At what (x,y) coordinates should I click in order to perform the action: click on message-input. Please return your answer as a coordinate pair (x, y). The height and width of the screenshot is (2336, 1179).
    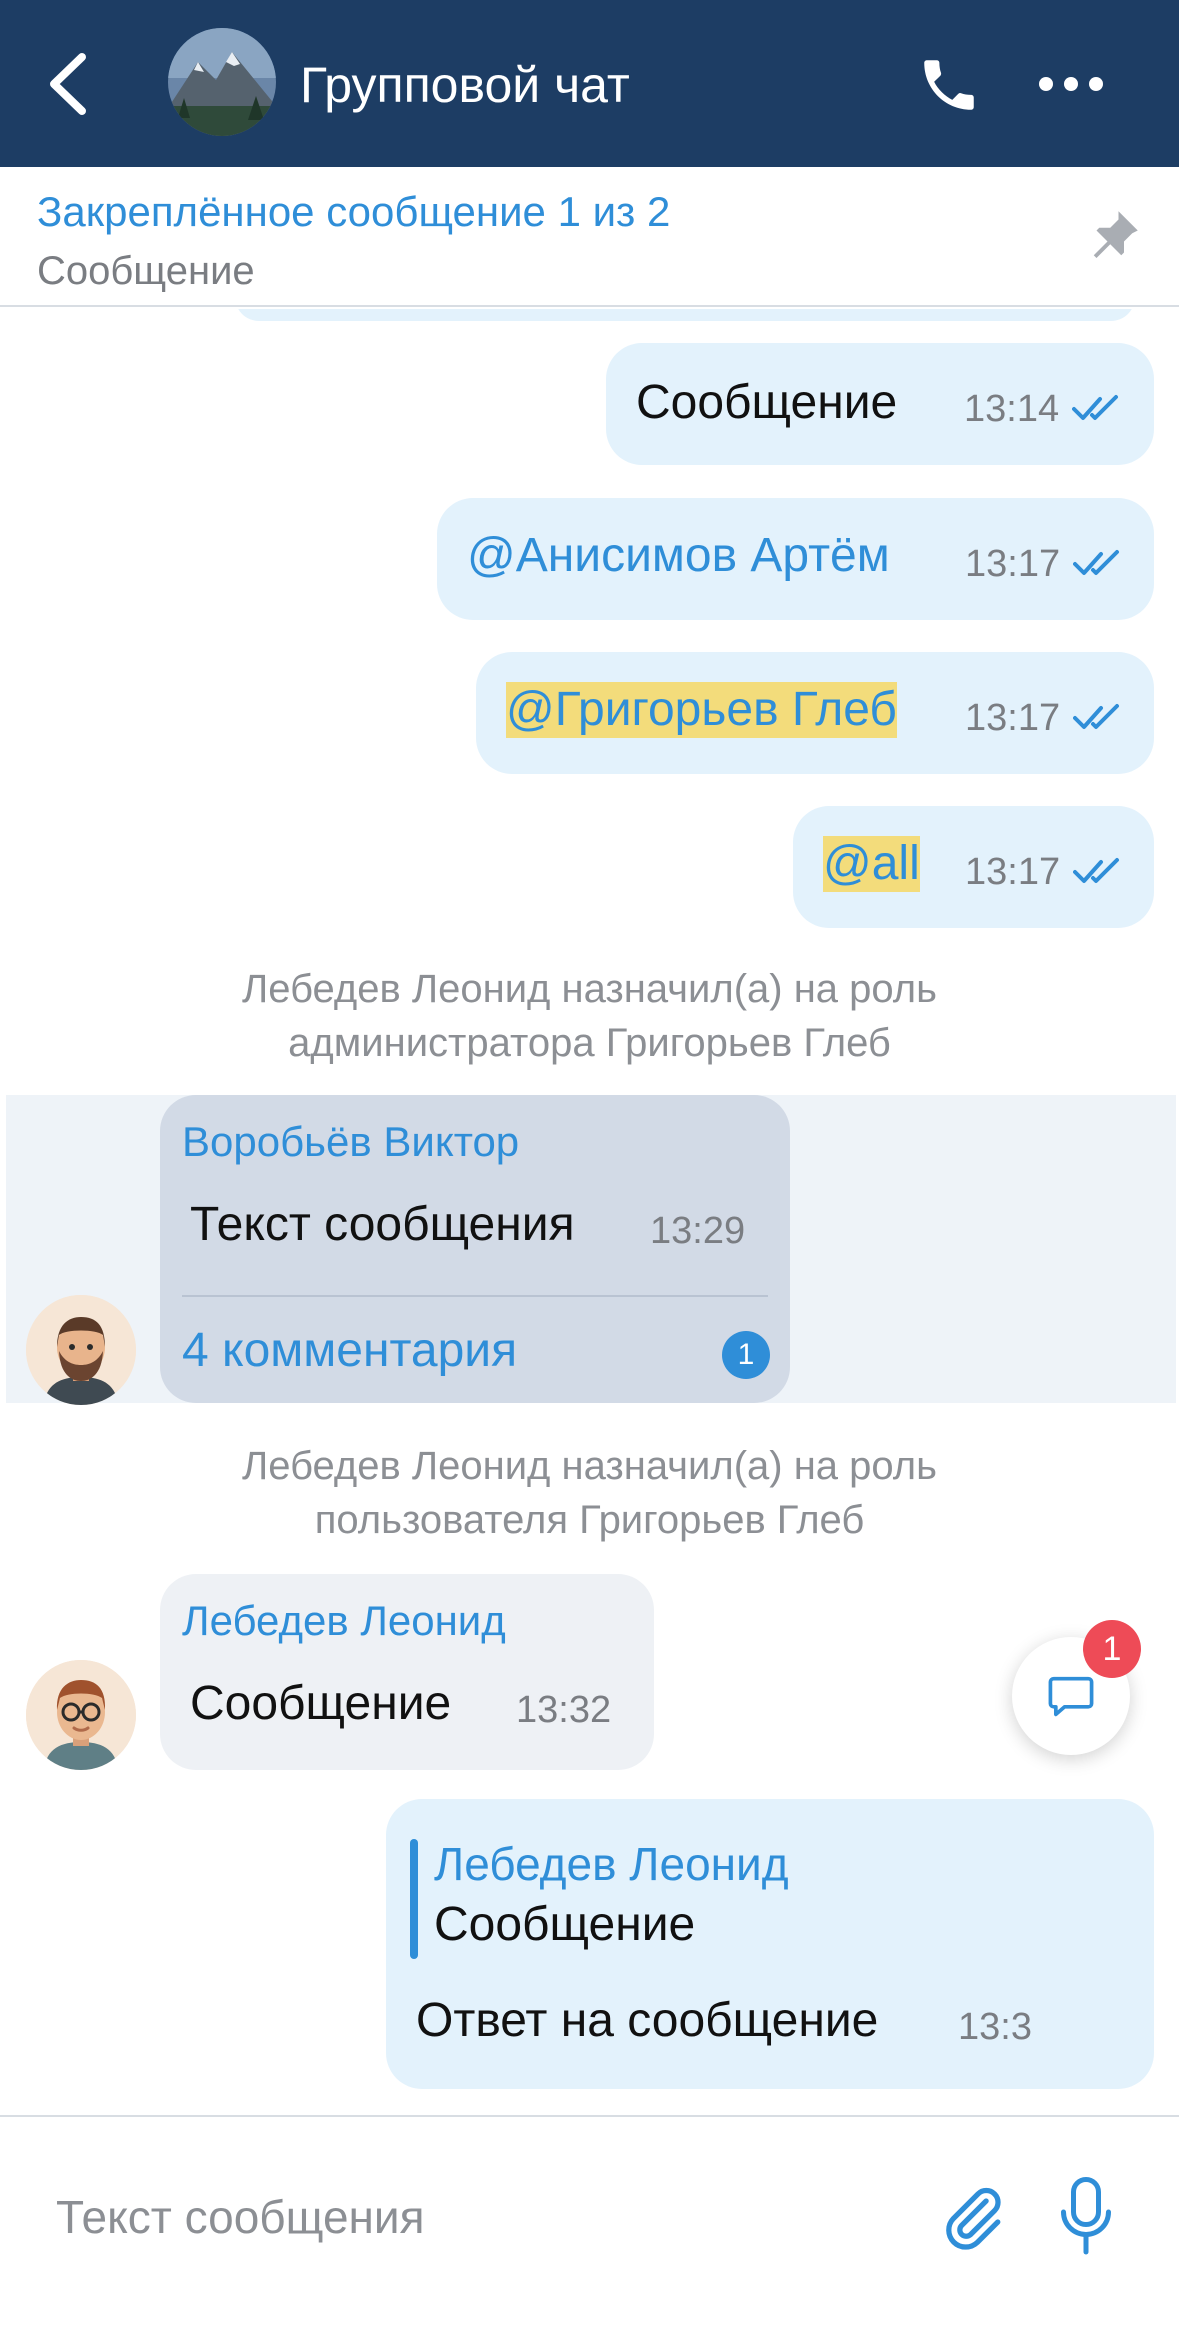
    Looking at the image, I should click on (466, 2217).